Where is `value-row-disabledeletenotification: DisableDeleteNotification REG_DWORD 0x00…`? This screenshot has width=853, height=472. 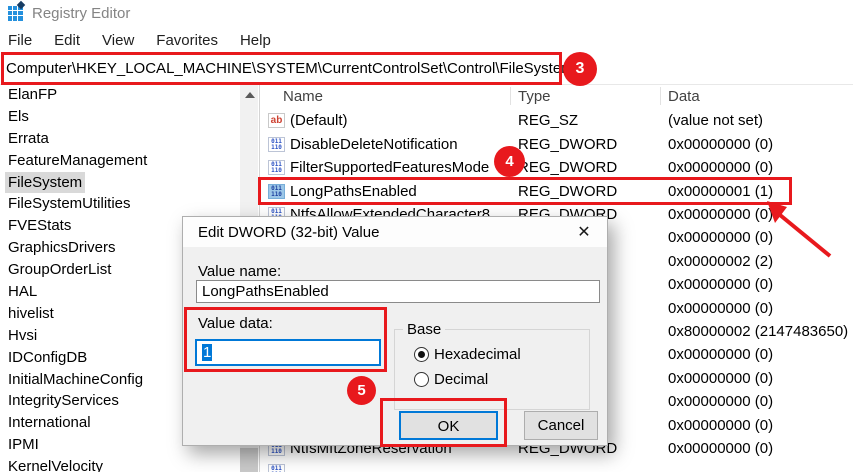
value-row-disabledeletenotification: DisableDeleteNotification REG_DWORD 0x00… is located at coordinates (557, 144).